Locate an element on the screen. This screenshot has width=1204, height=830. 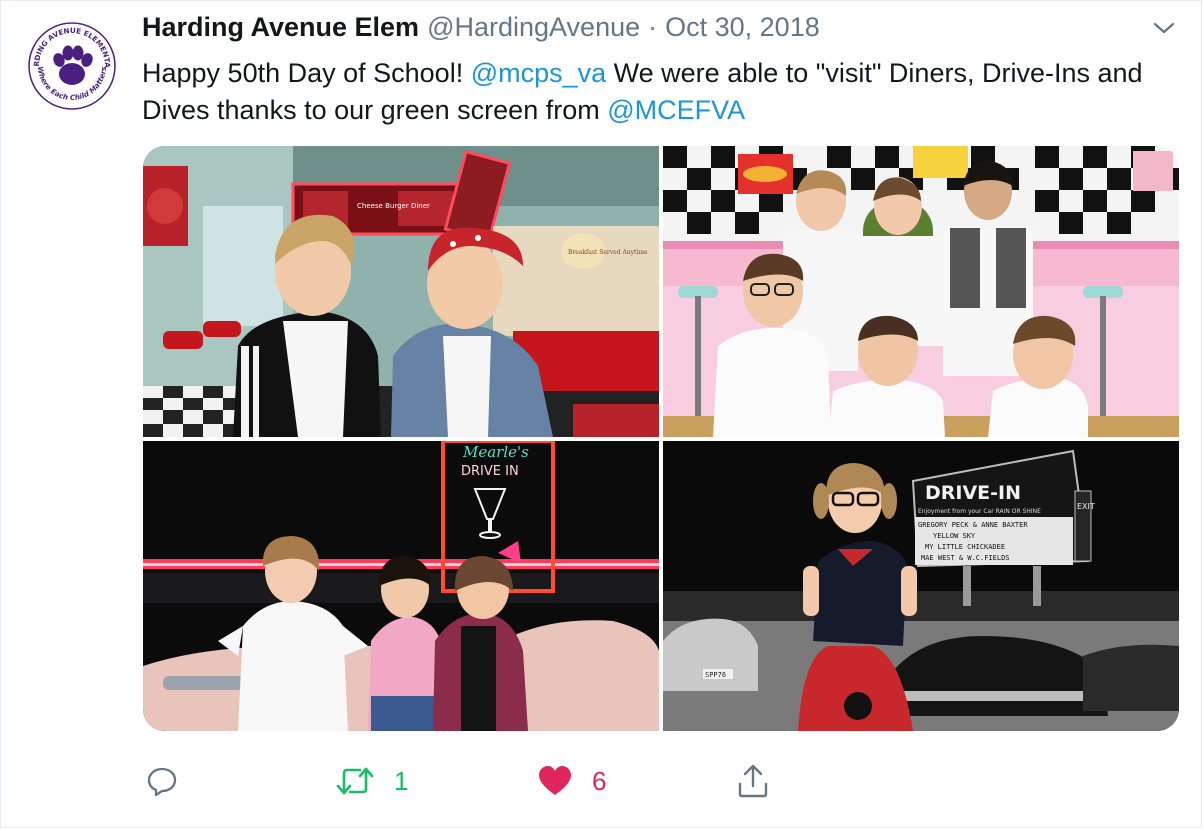
like-button: 6 is located at coordinates (572, 781).